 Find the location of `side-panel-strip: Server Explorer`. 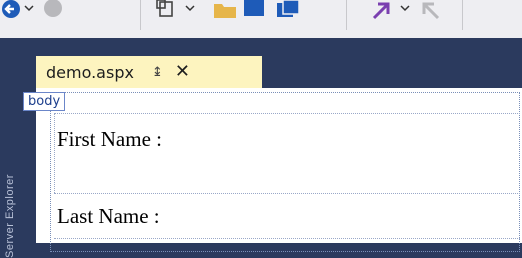

side-panel-strip: Server Explorer is located at coordinates (16, 148).